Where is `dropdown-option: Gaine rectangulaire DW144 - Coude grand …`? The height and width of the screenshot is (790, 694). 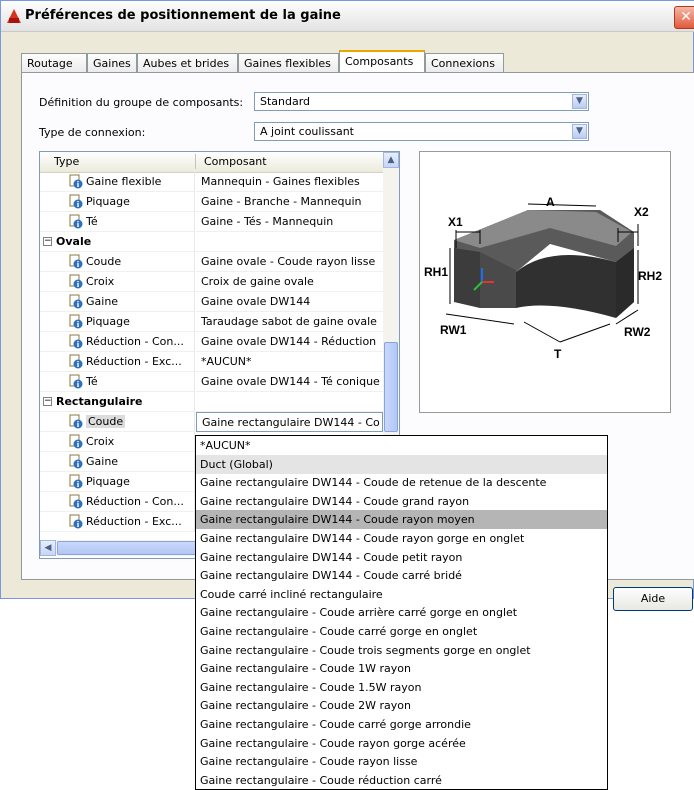 dropdown-option: Gaine rectangulaire DW144 - Coude grand … is located at coordinates (401, 501).